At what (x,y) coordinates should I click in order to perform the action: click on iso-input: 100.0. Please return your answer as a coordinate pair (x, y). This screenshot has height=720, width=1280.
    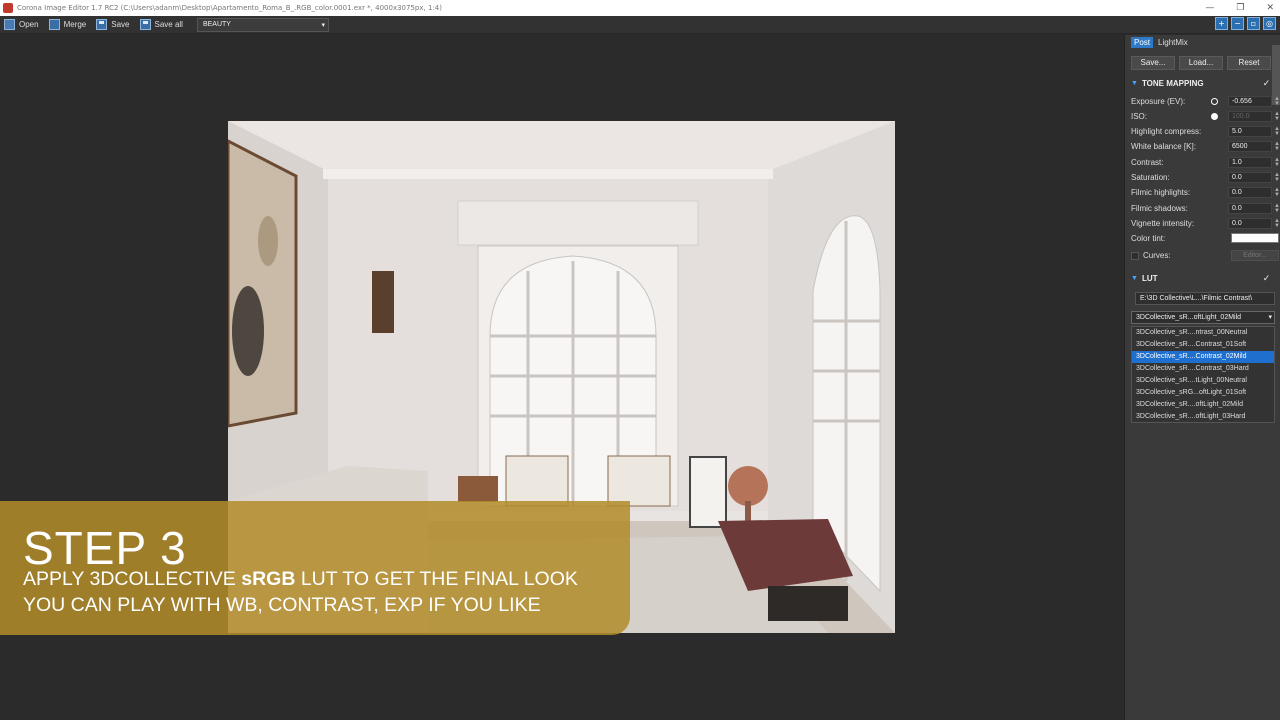
    Looking at the image, I should click on (1250, 116).